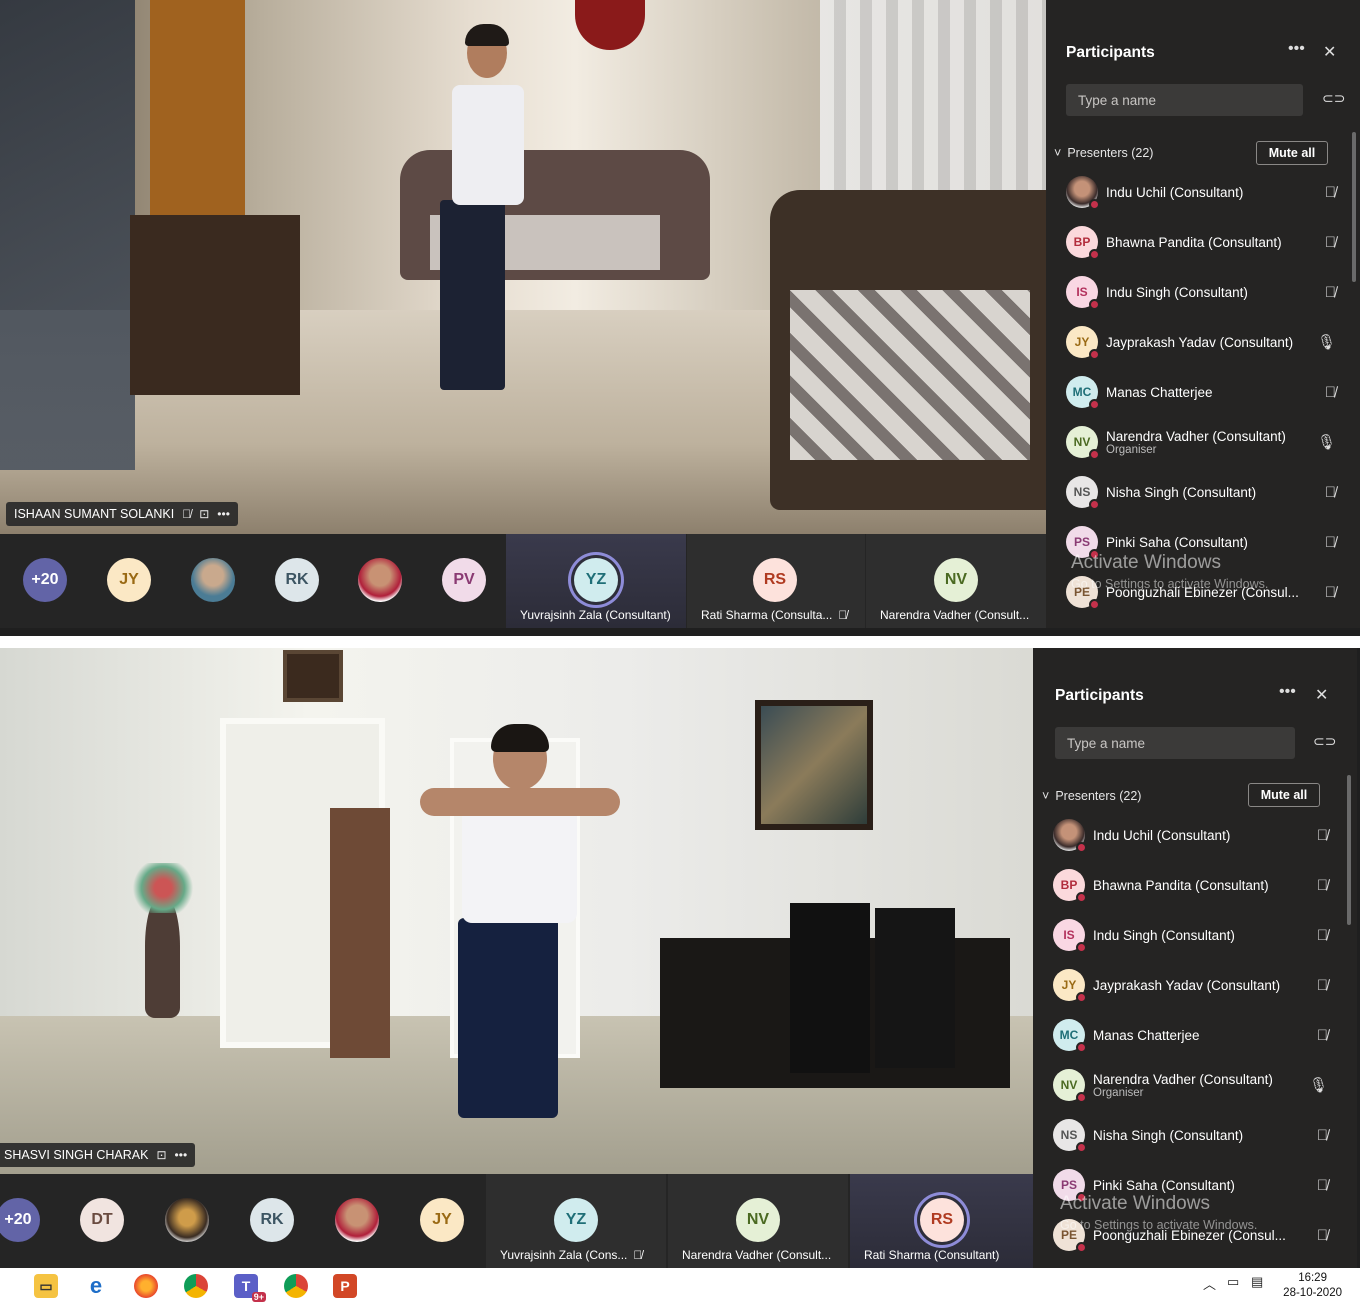 This screenshot has height=1304, width=1360. What do you see at coordinates (98, 1155) in the screenshot?
I see `video-name-label: SHASVI SINGH CHARAK ⊡ •••` at bounding box center [98, 1155].